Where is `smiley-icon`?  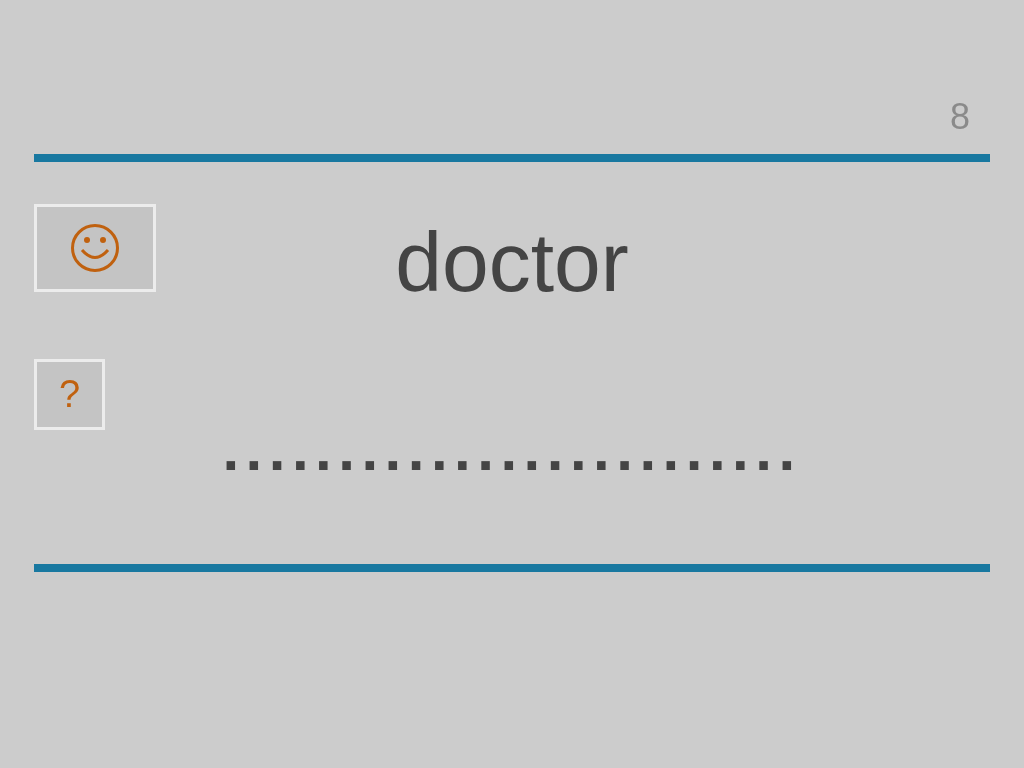
smiley-icon is located at coordinates (95, 248).